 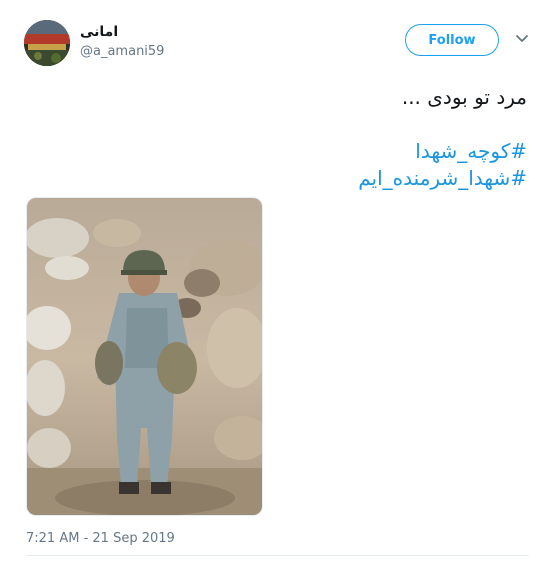 What do you see at coordinates (100, 538) in the screenshot?
I see `tweet-timestamp: 7:21 AM - 21 Sep 2019` at bounding box center [100, 538].